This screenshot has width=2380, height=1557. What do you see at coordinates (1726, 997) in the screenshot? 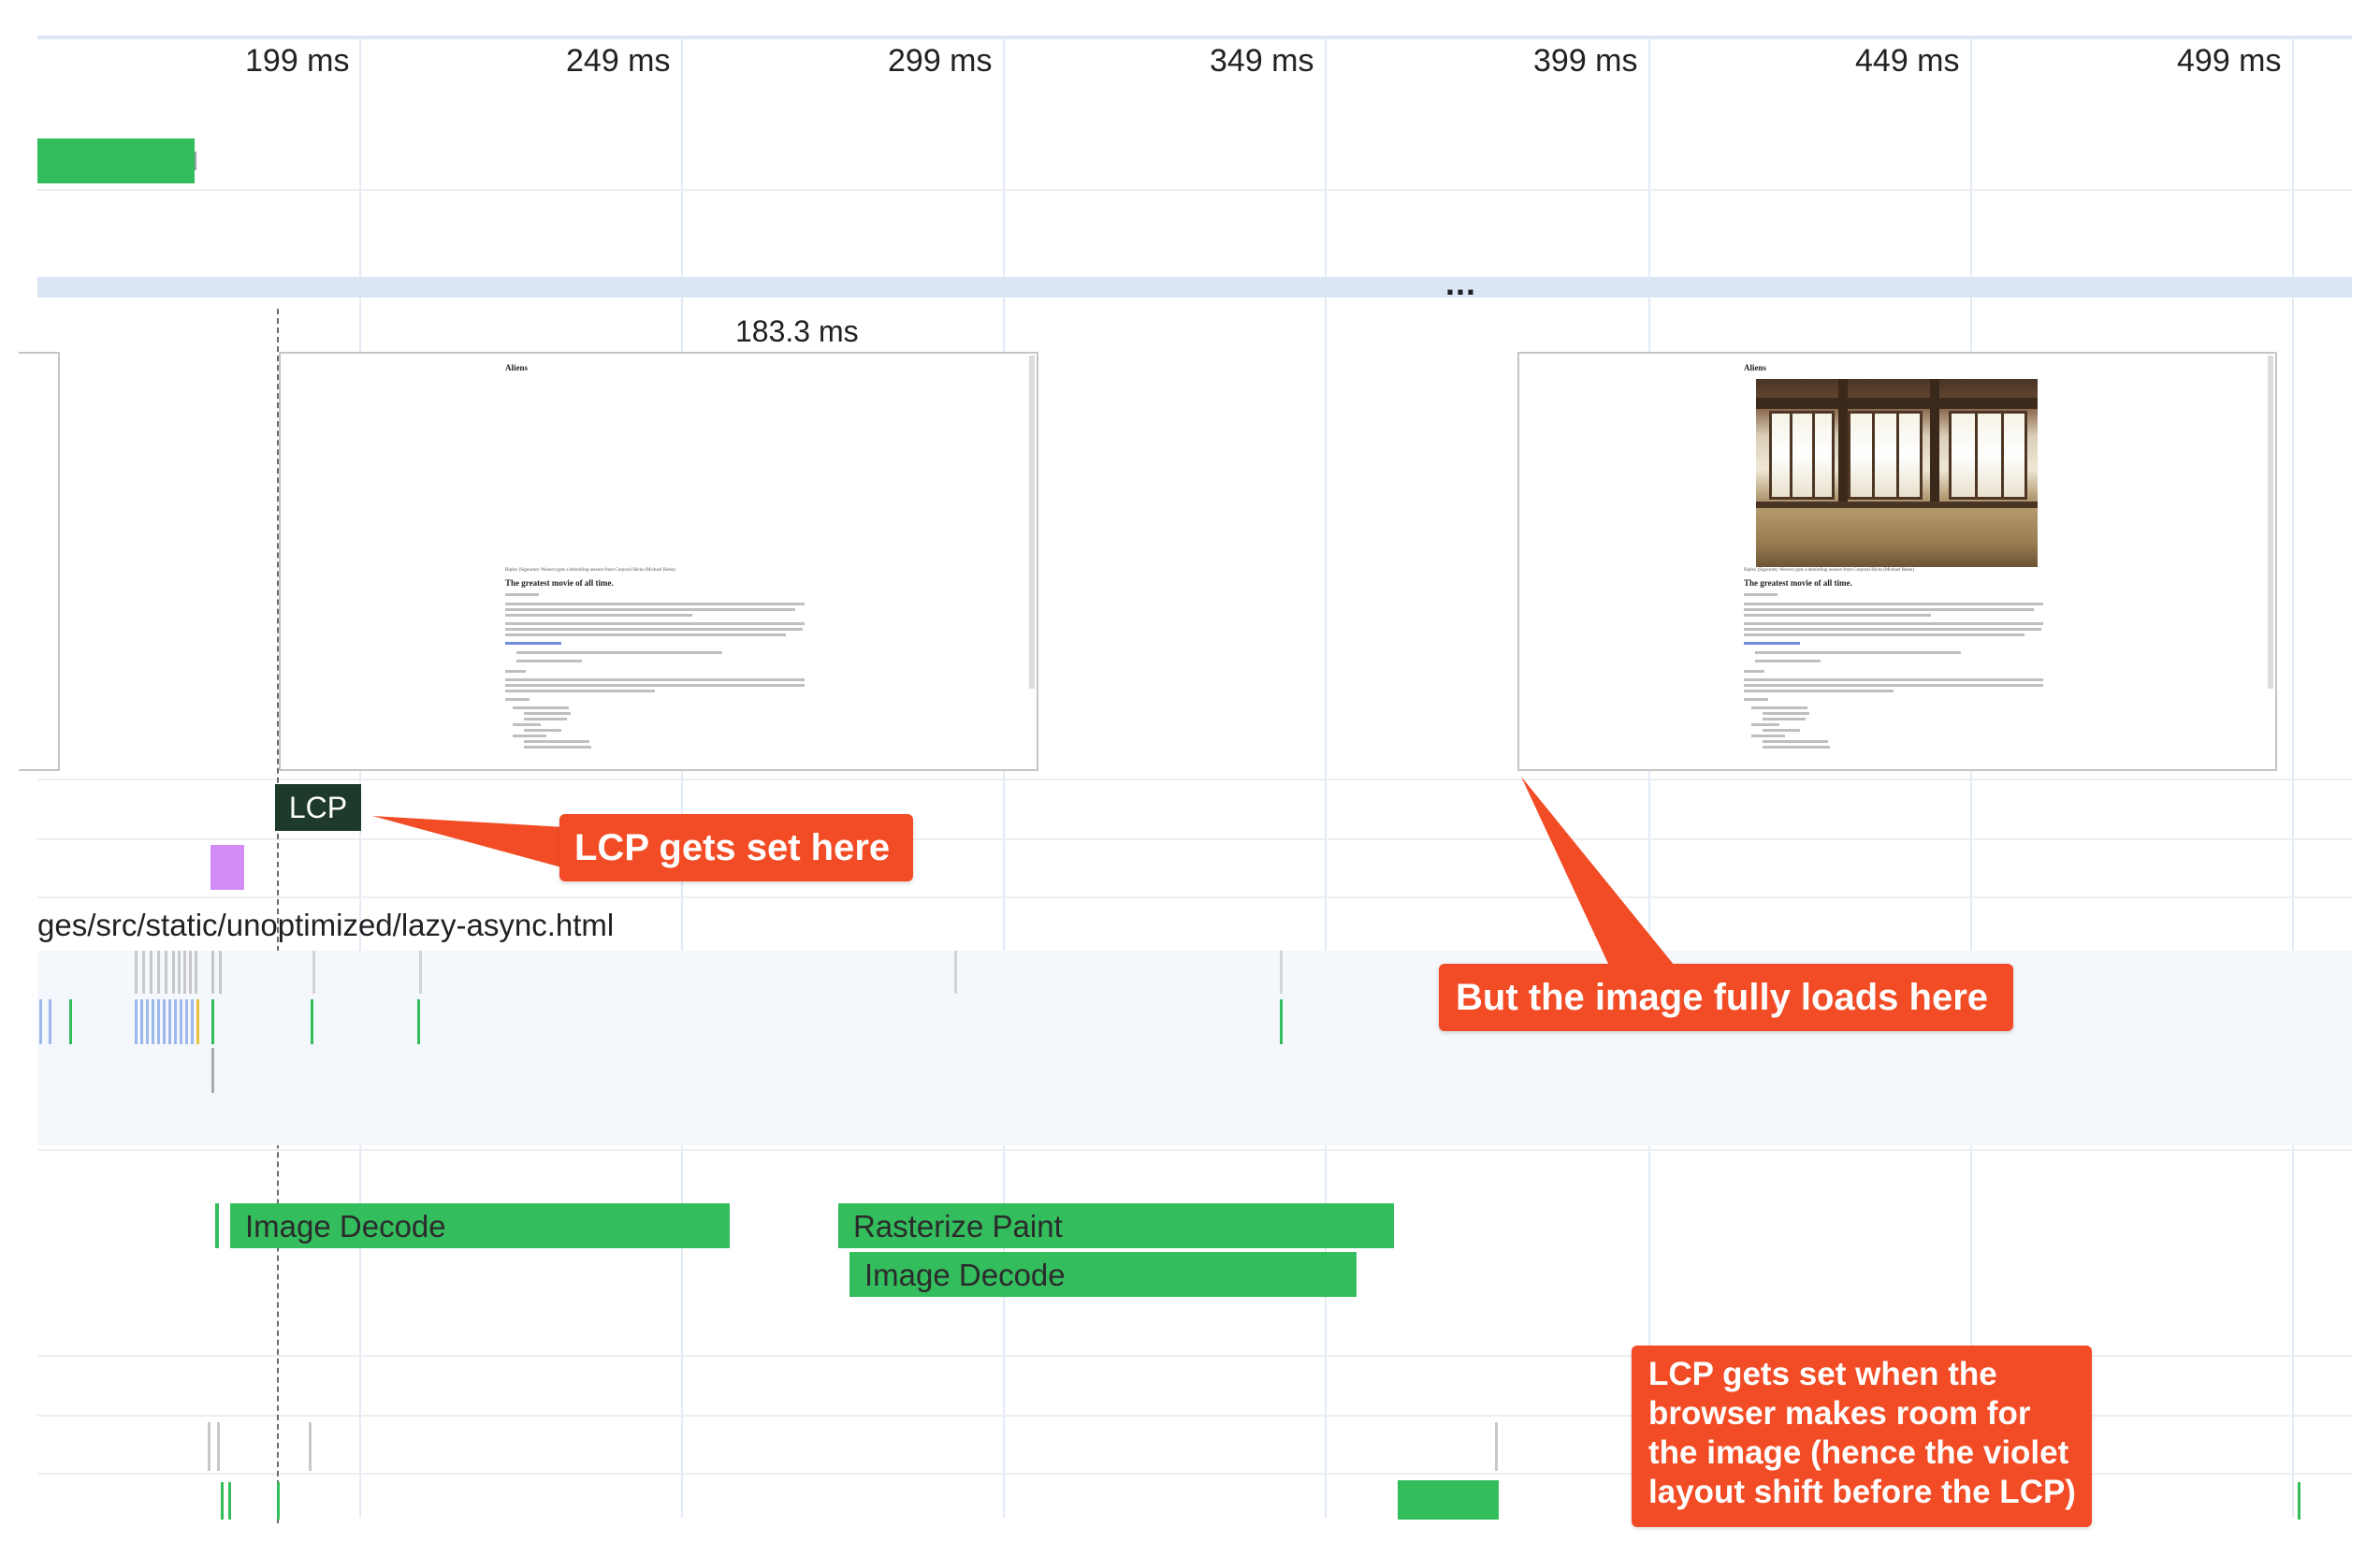
I see `image-load-callout: But the image fully loads here` at bounding box center [1726, 997].